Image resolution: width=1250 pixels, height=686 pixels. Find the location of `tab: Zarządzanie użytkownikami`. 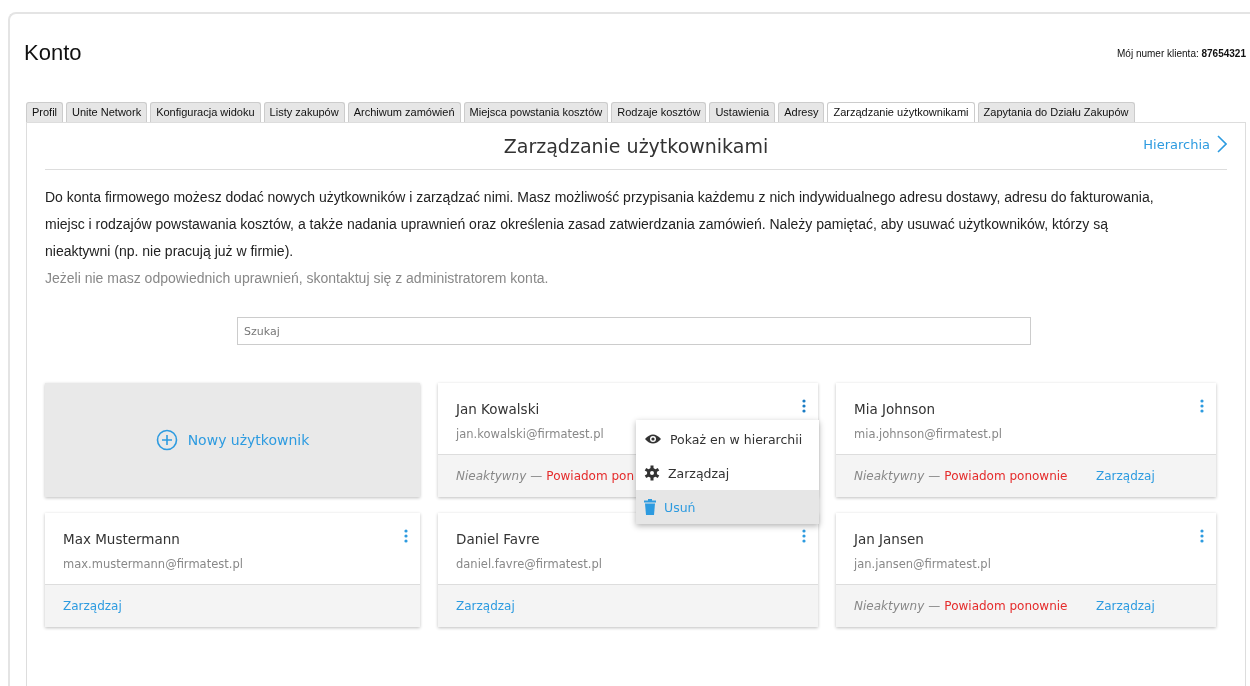

tab: Zarządzanie użytkownikami is located at coordinates (901, 112).